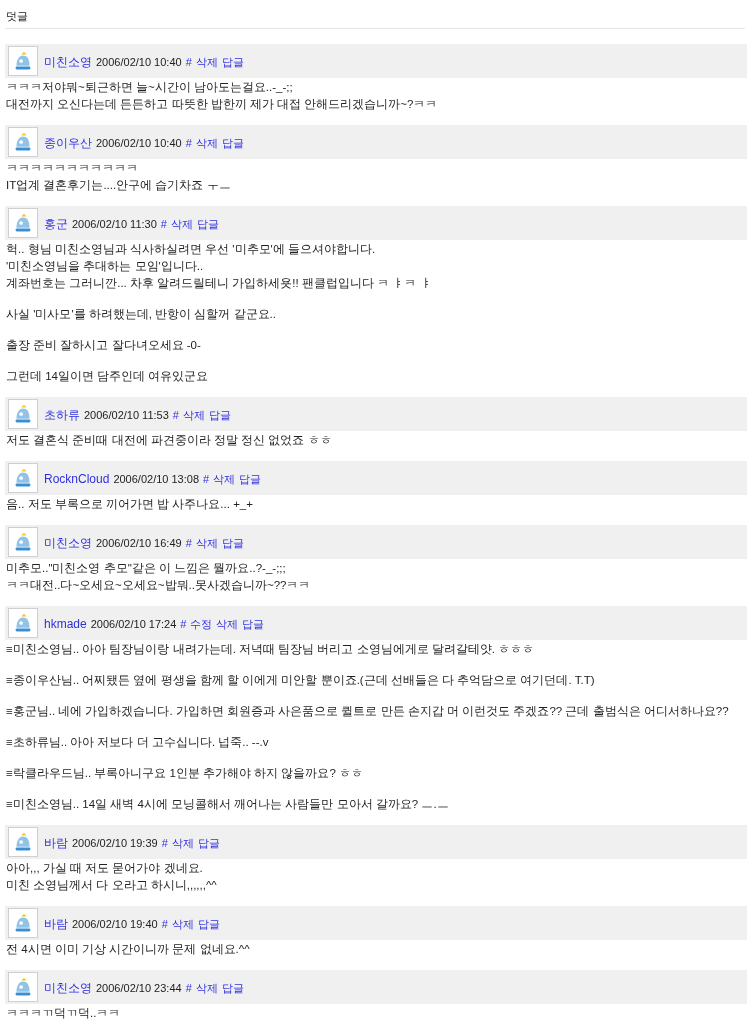 This screenshot has height=1024, width=747. What do you see at coordinates (16, 16) in the screenshot?
I see `section-title: 덧글` at bounding box center [16, 16].